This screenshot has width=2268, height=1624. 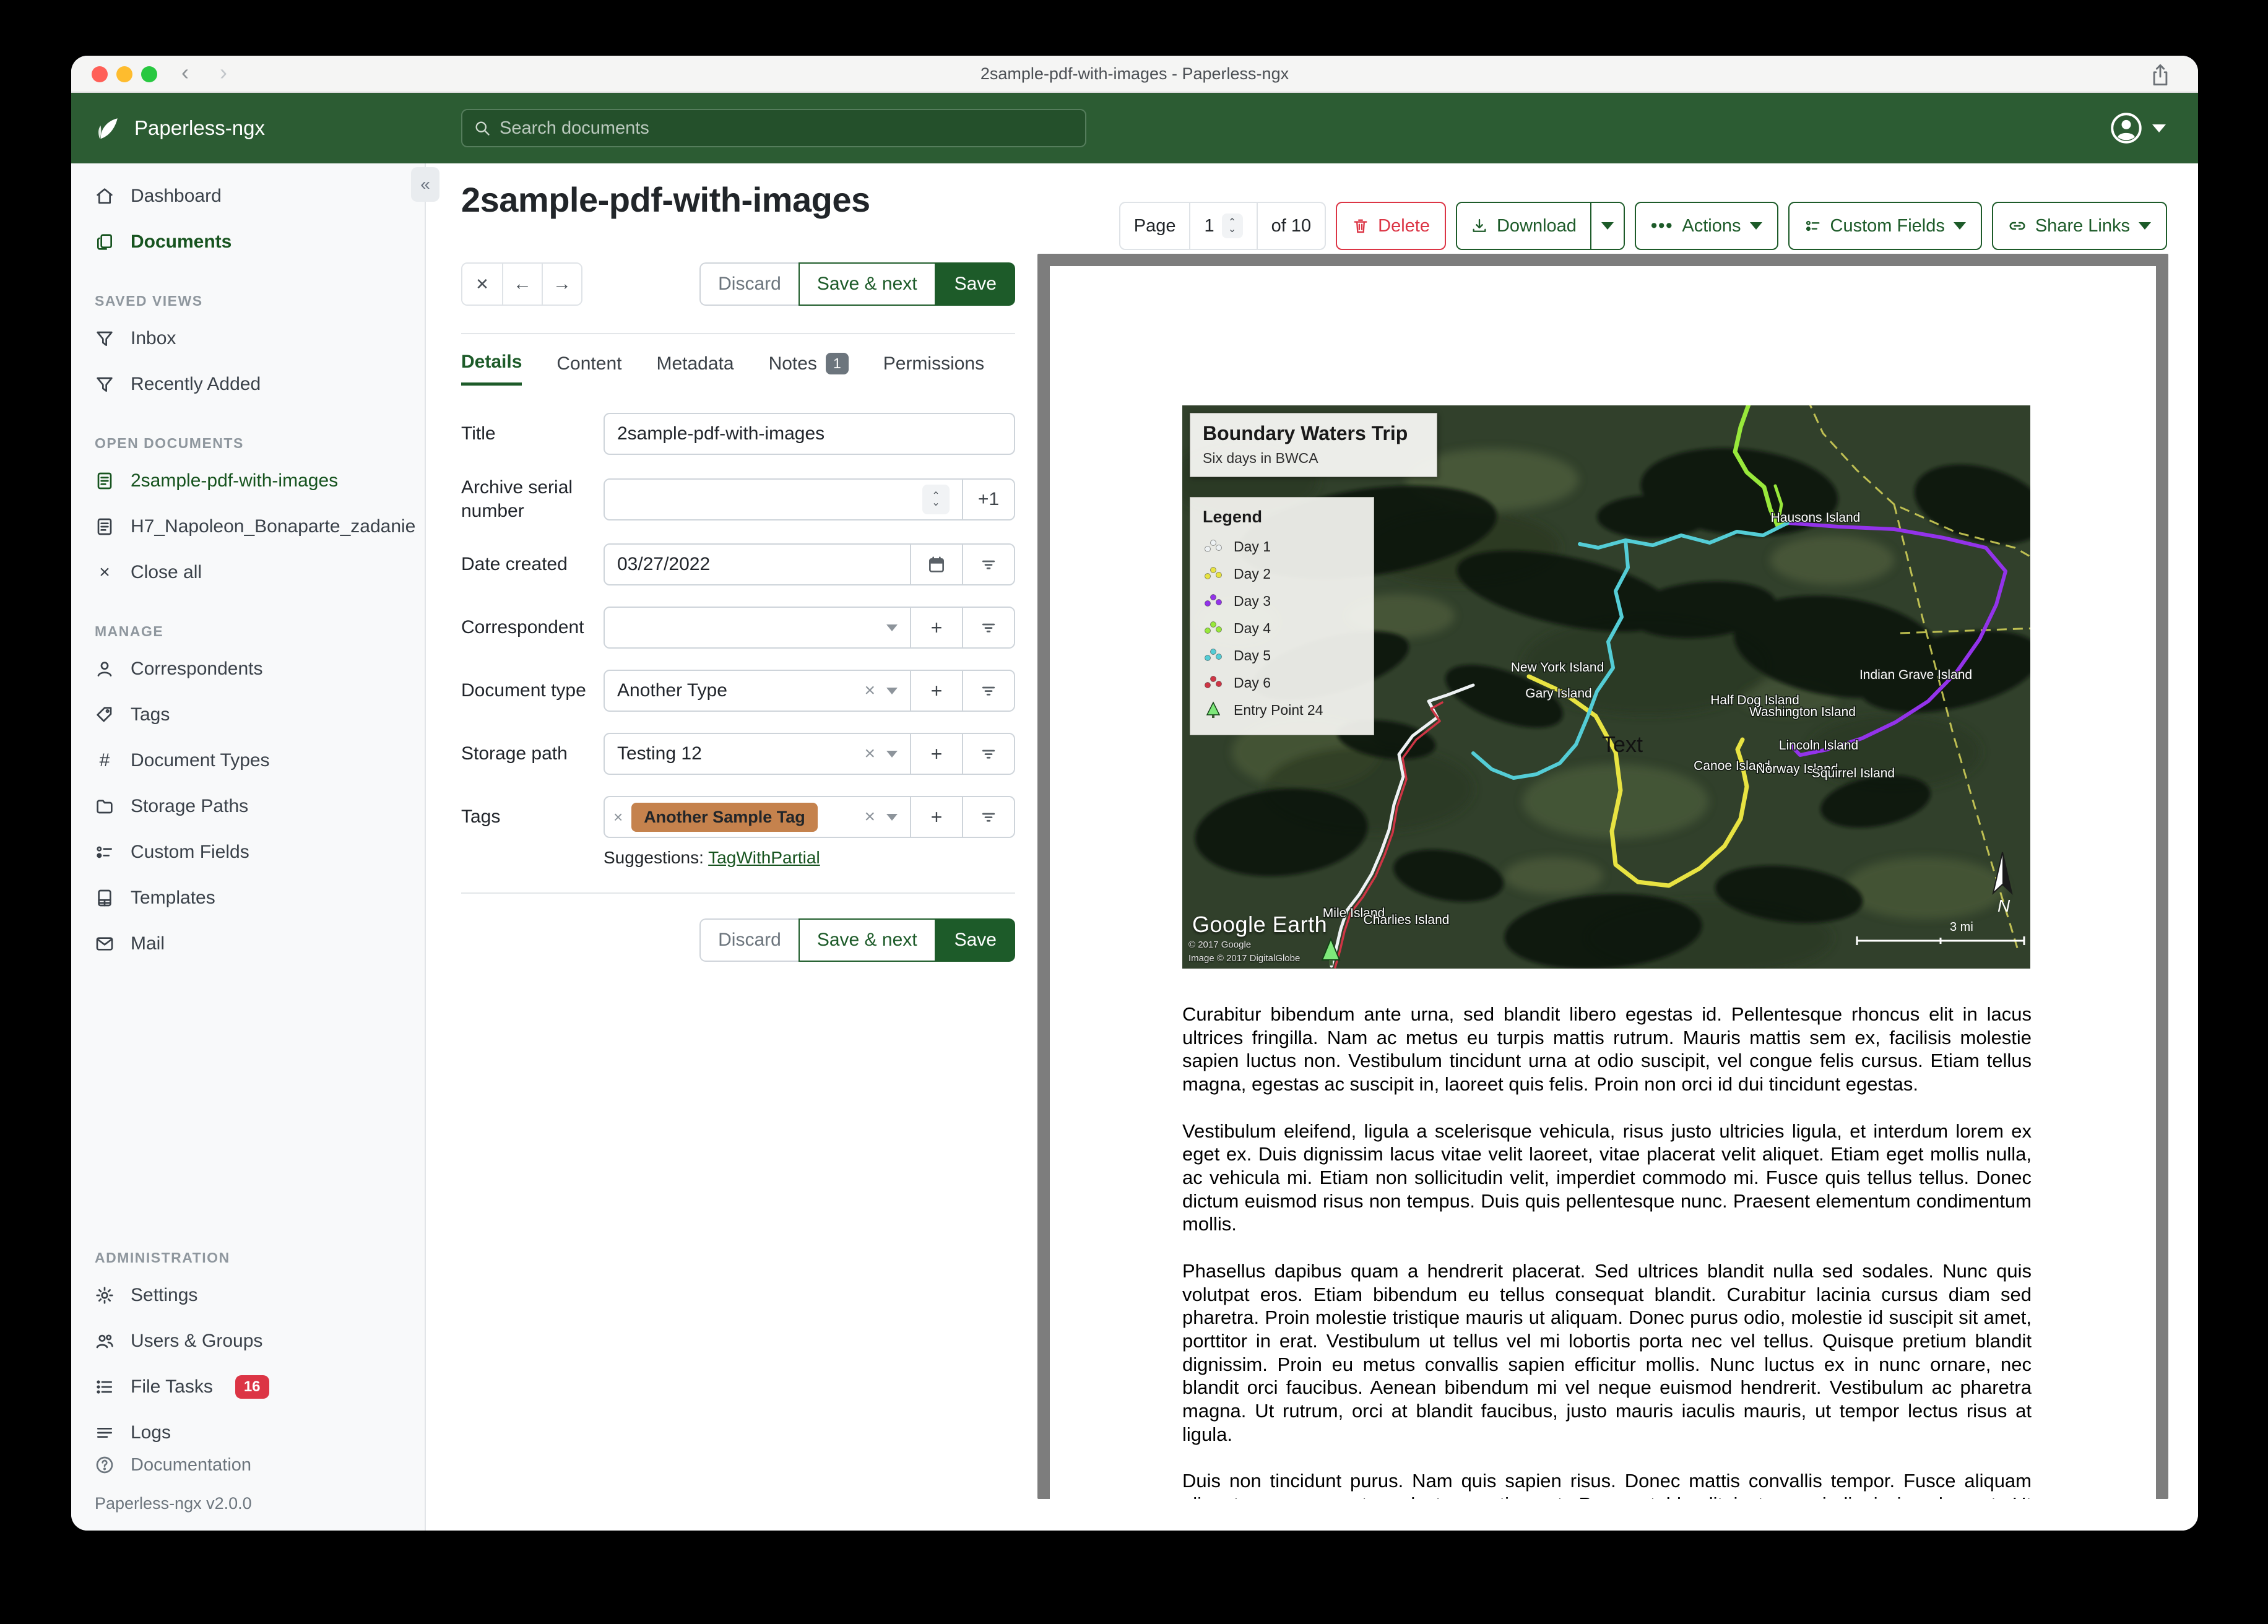 I want to click on document-type-filter-button, so click(x=988, y=690).